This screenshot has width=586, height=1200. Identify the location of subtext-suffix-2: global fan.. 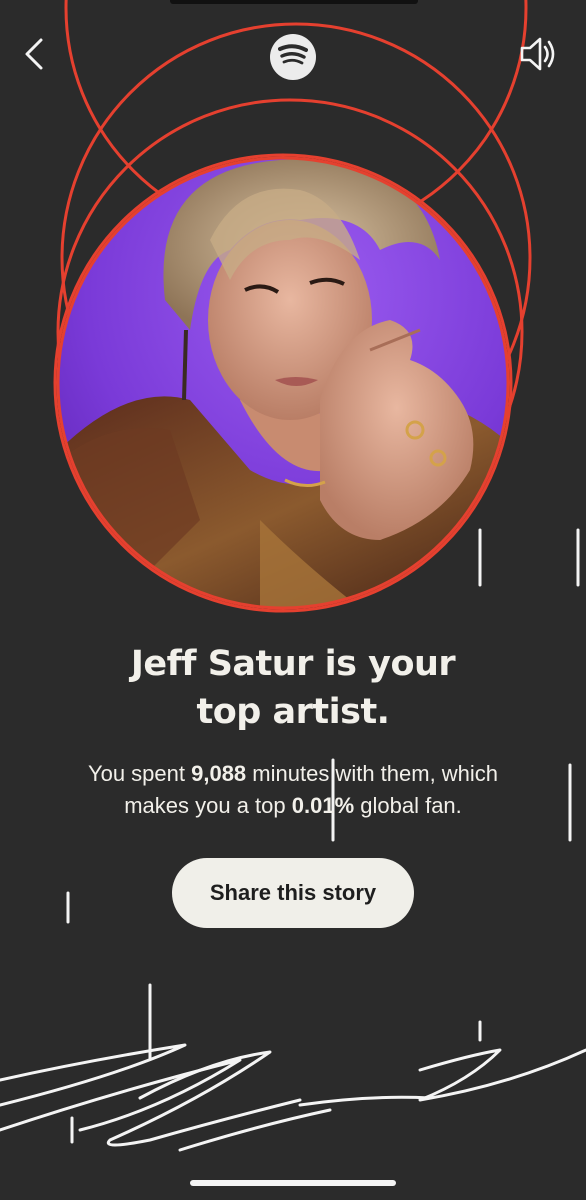
(408, 805).